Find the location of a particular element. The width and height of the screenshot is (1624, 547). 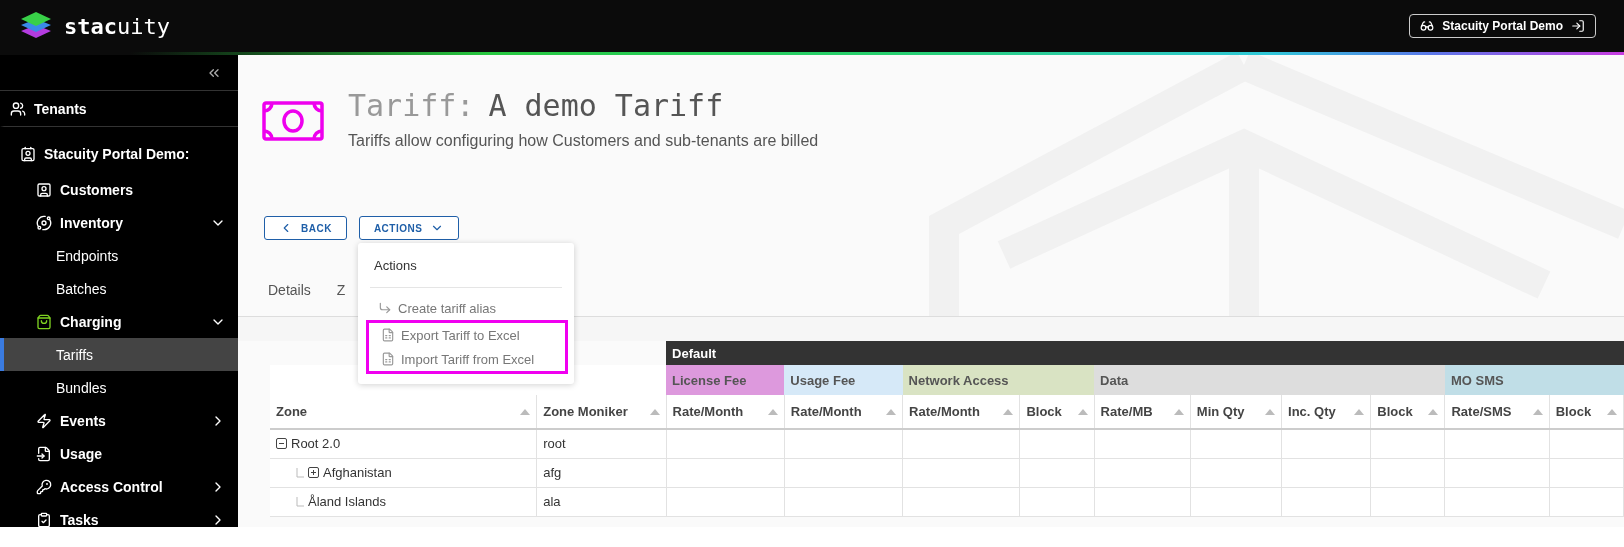

account-button: Stacuity Portal Demo is located at coordinates (1502, 26).